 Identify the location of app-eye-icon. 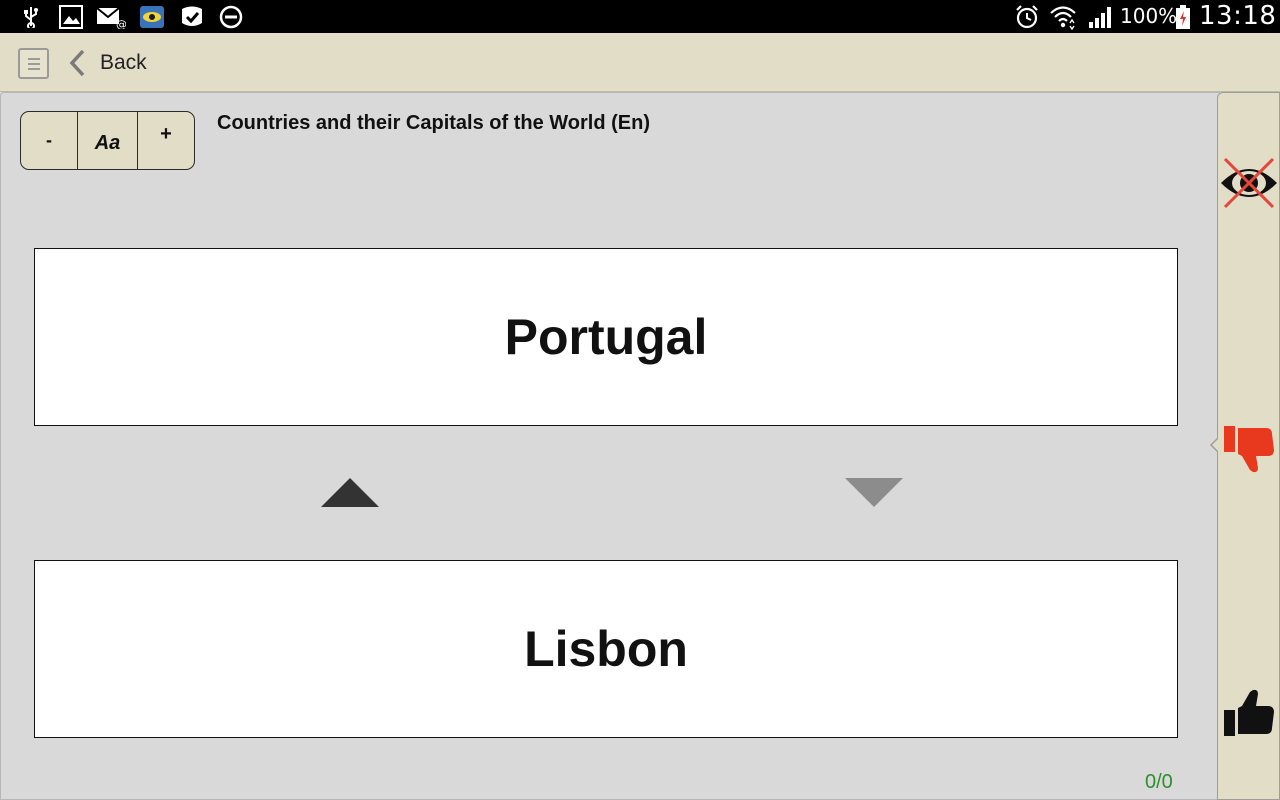
(152, 17).